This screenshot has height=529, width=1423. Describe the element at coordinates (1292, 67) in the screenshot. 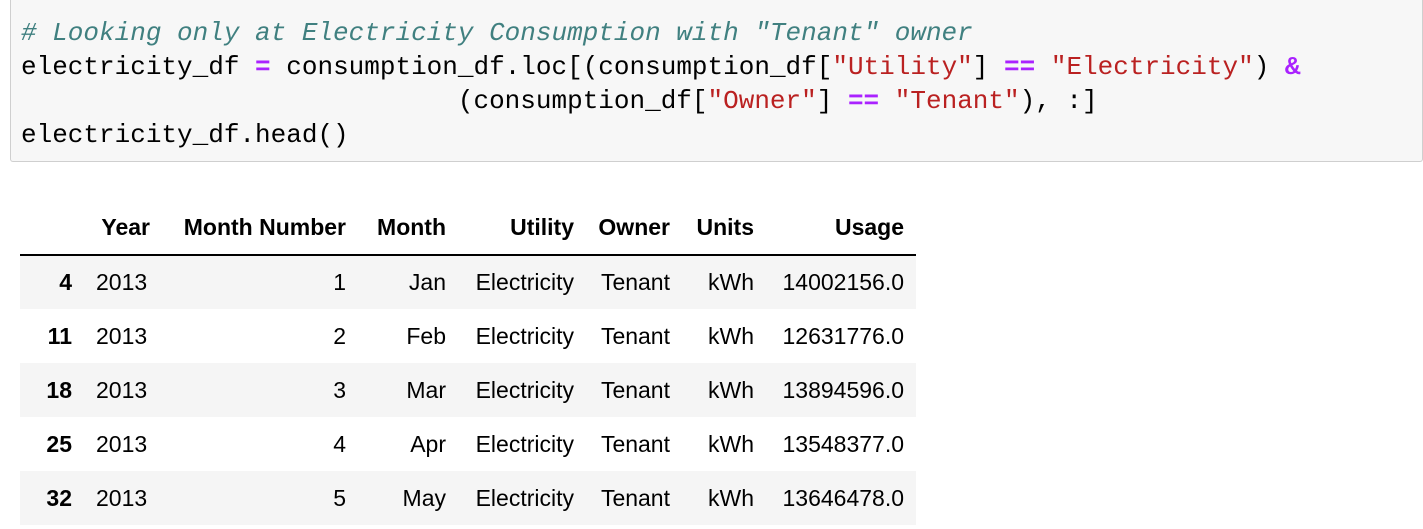

I see `and-operator: &` at that location.